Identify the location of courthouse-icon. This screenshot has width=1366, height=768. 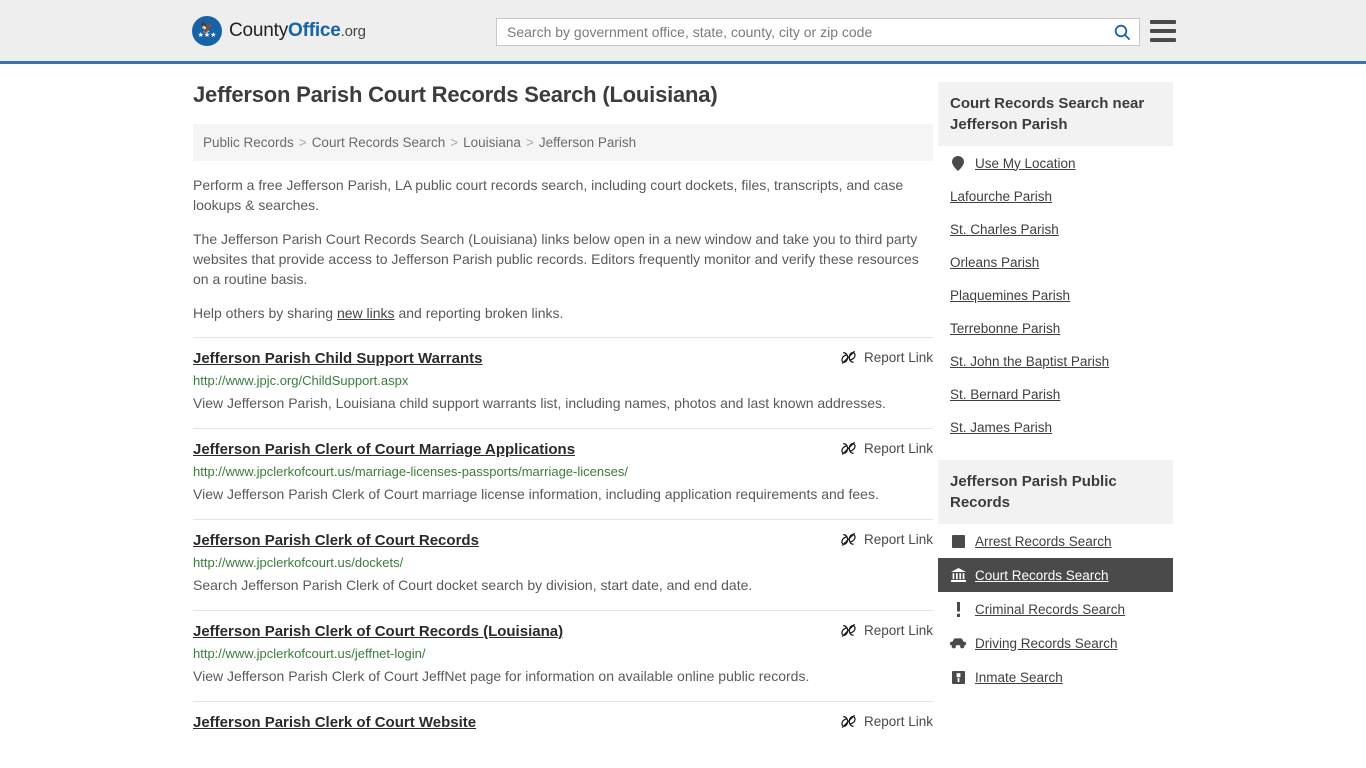
(958, 575).